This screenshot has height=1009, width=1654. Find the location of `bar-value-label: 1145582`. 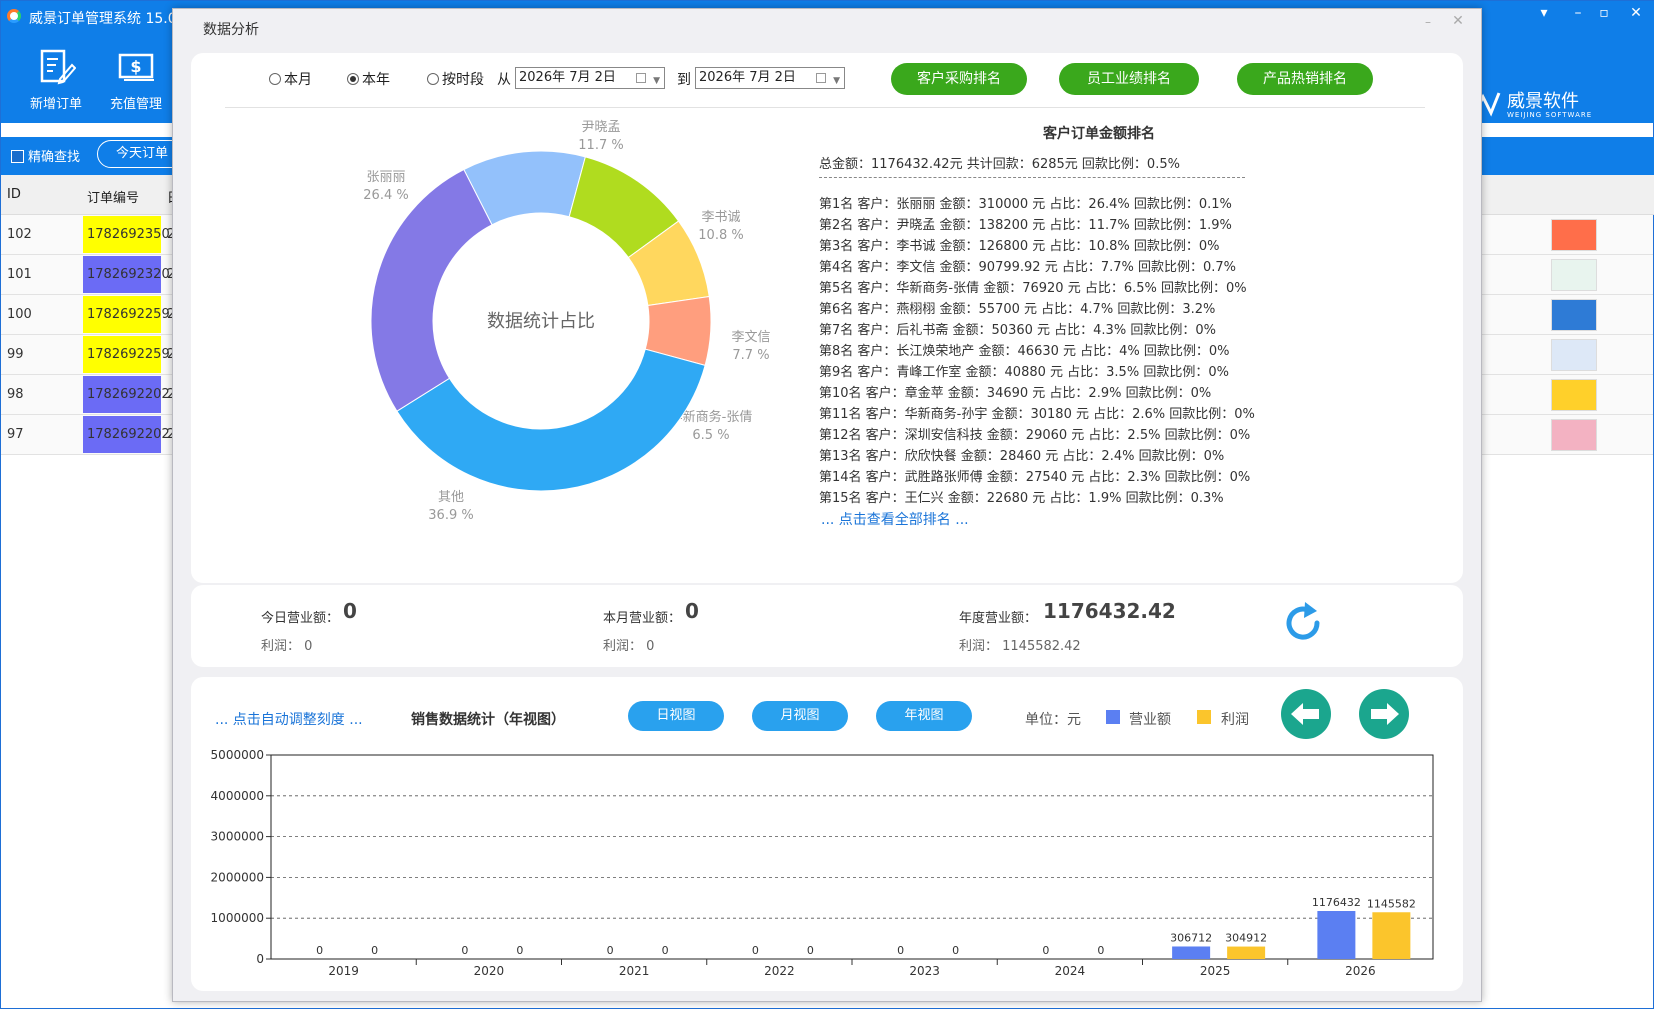

bar-value-label: 1145582 is located at coordinates (1391, 903).